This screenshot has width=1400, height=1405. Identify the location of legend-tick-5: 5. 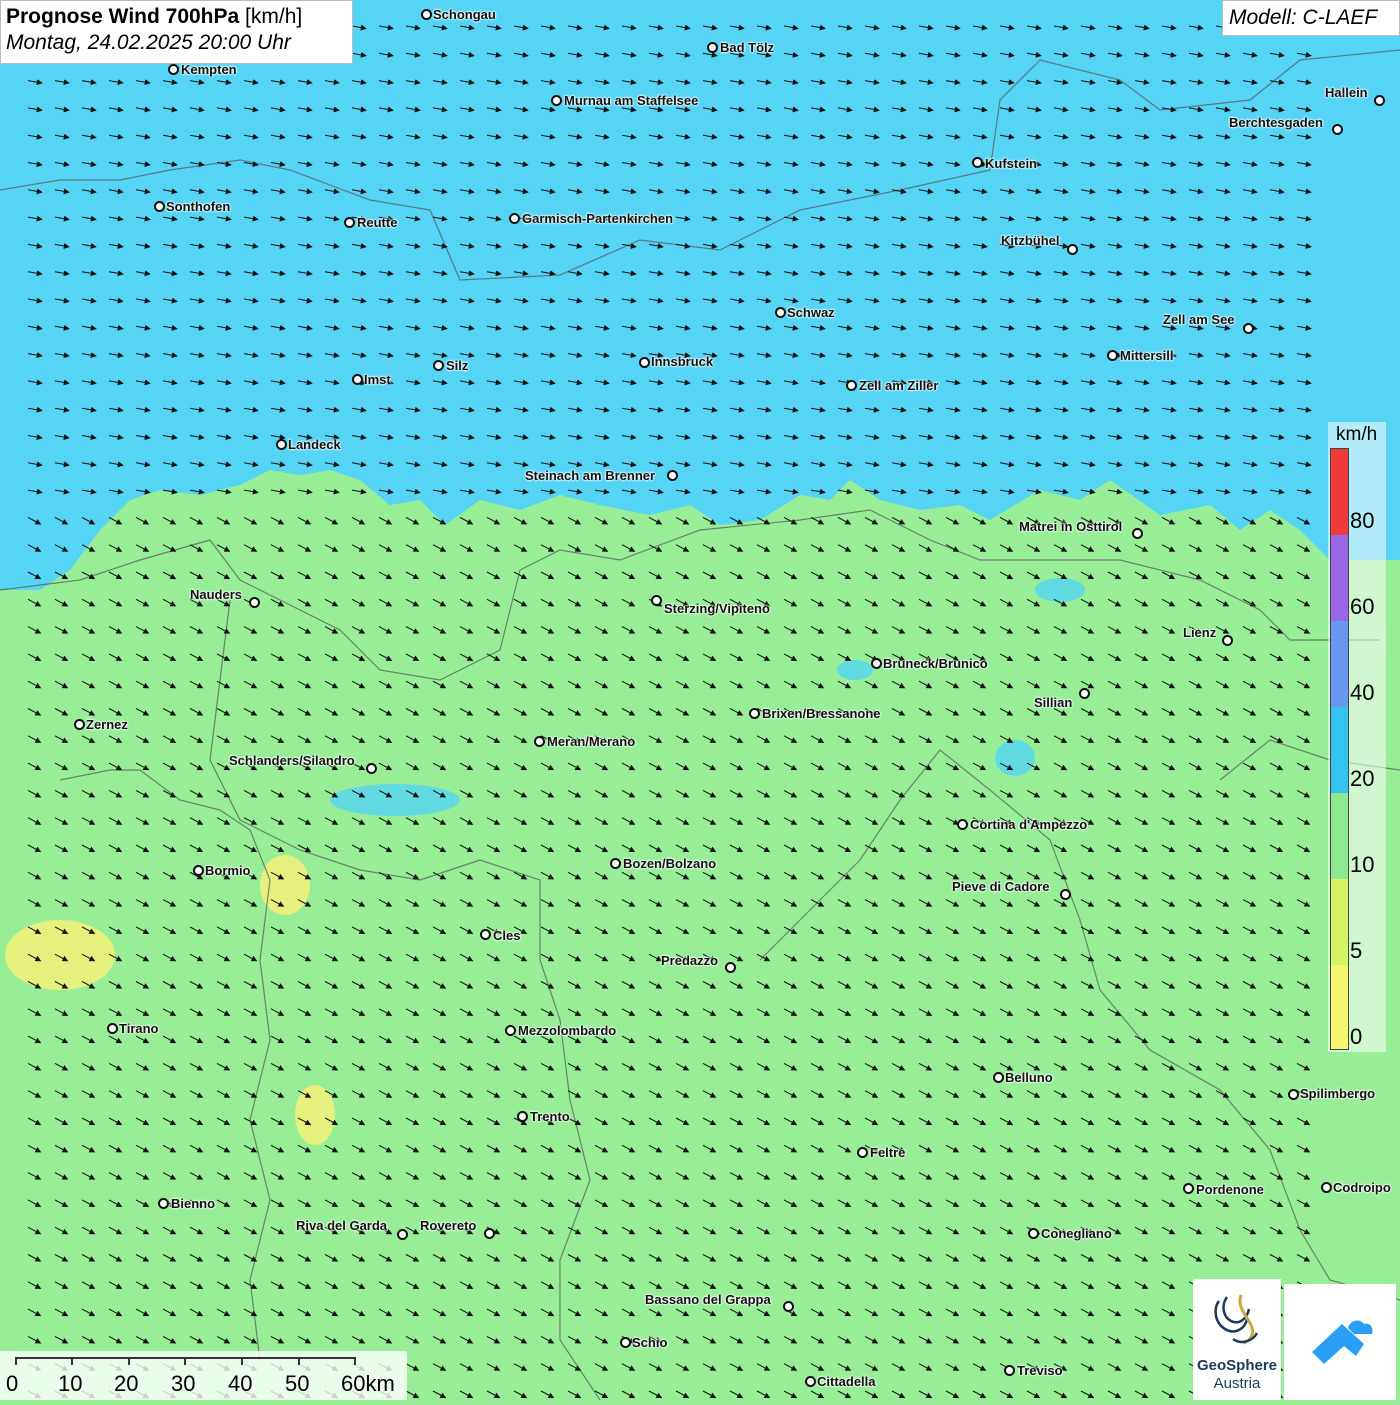
(1356, 950).